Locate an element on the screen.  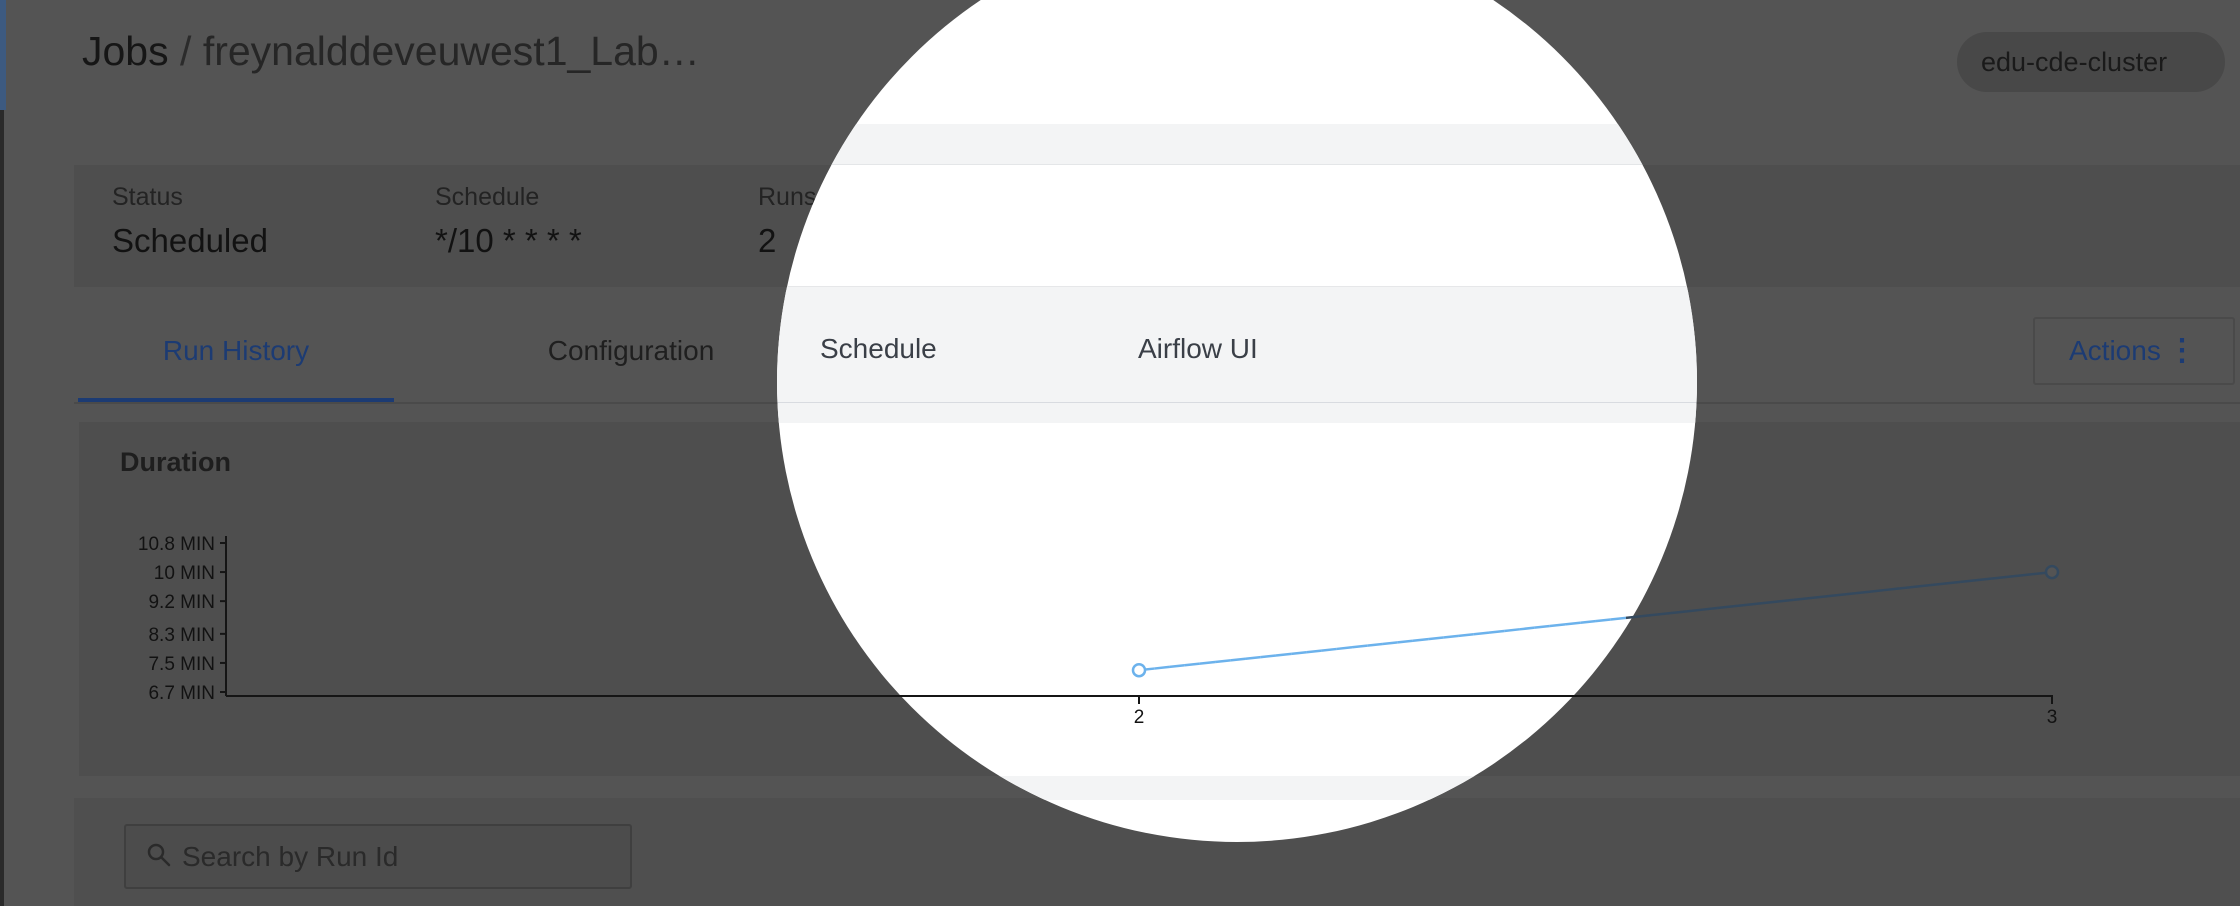
y-tick-label: 9.2 MIN is located at coordinates (181, 602).